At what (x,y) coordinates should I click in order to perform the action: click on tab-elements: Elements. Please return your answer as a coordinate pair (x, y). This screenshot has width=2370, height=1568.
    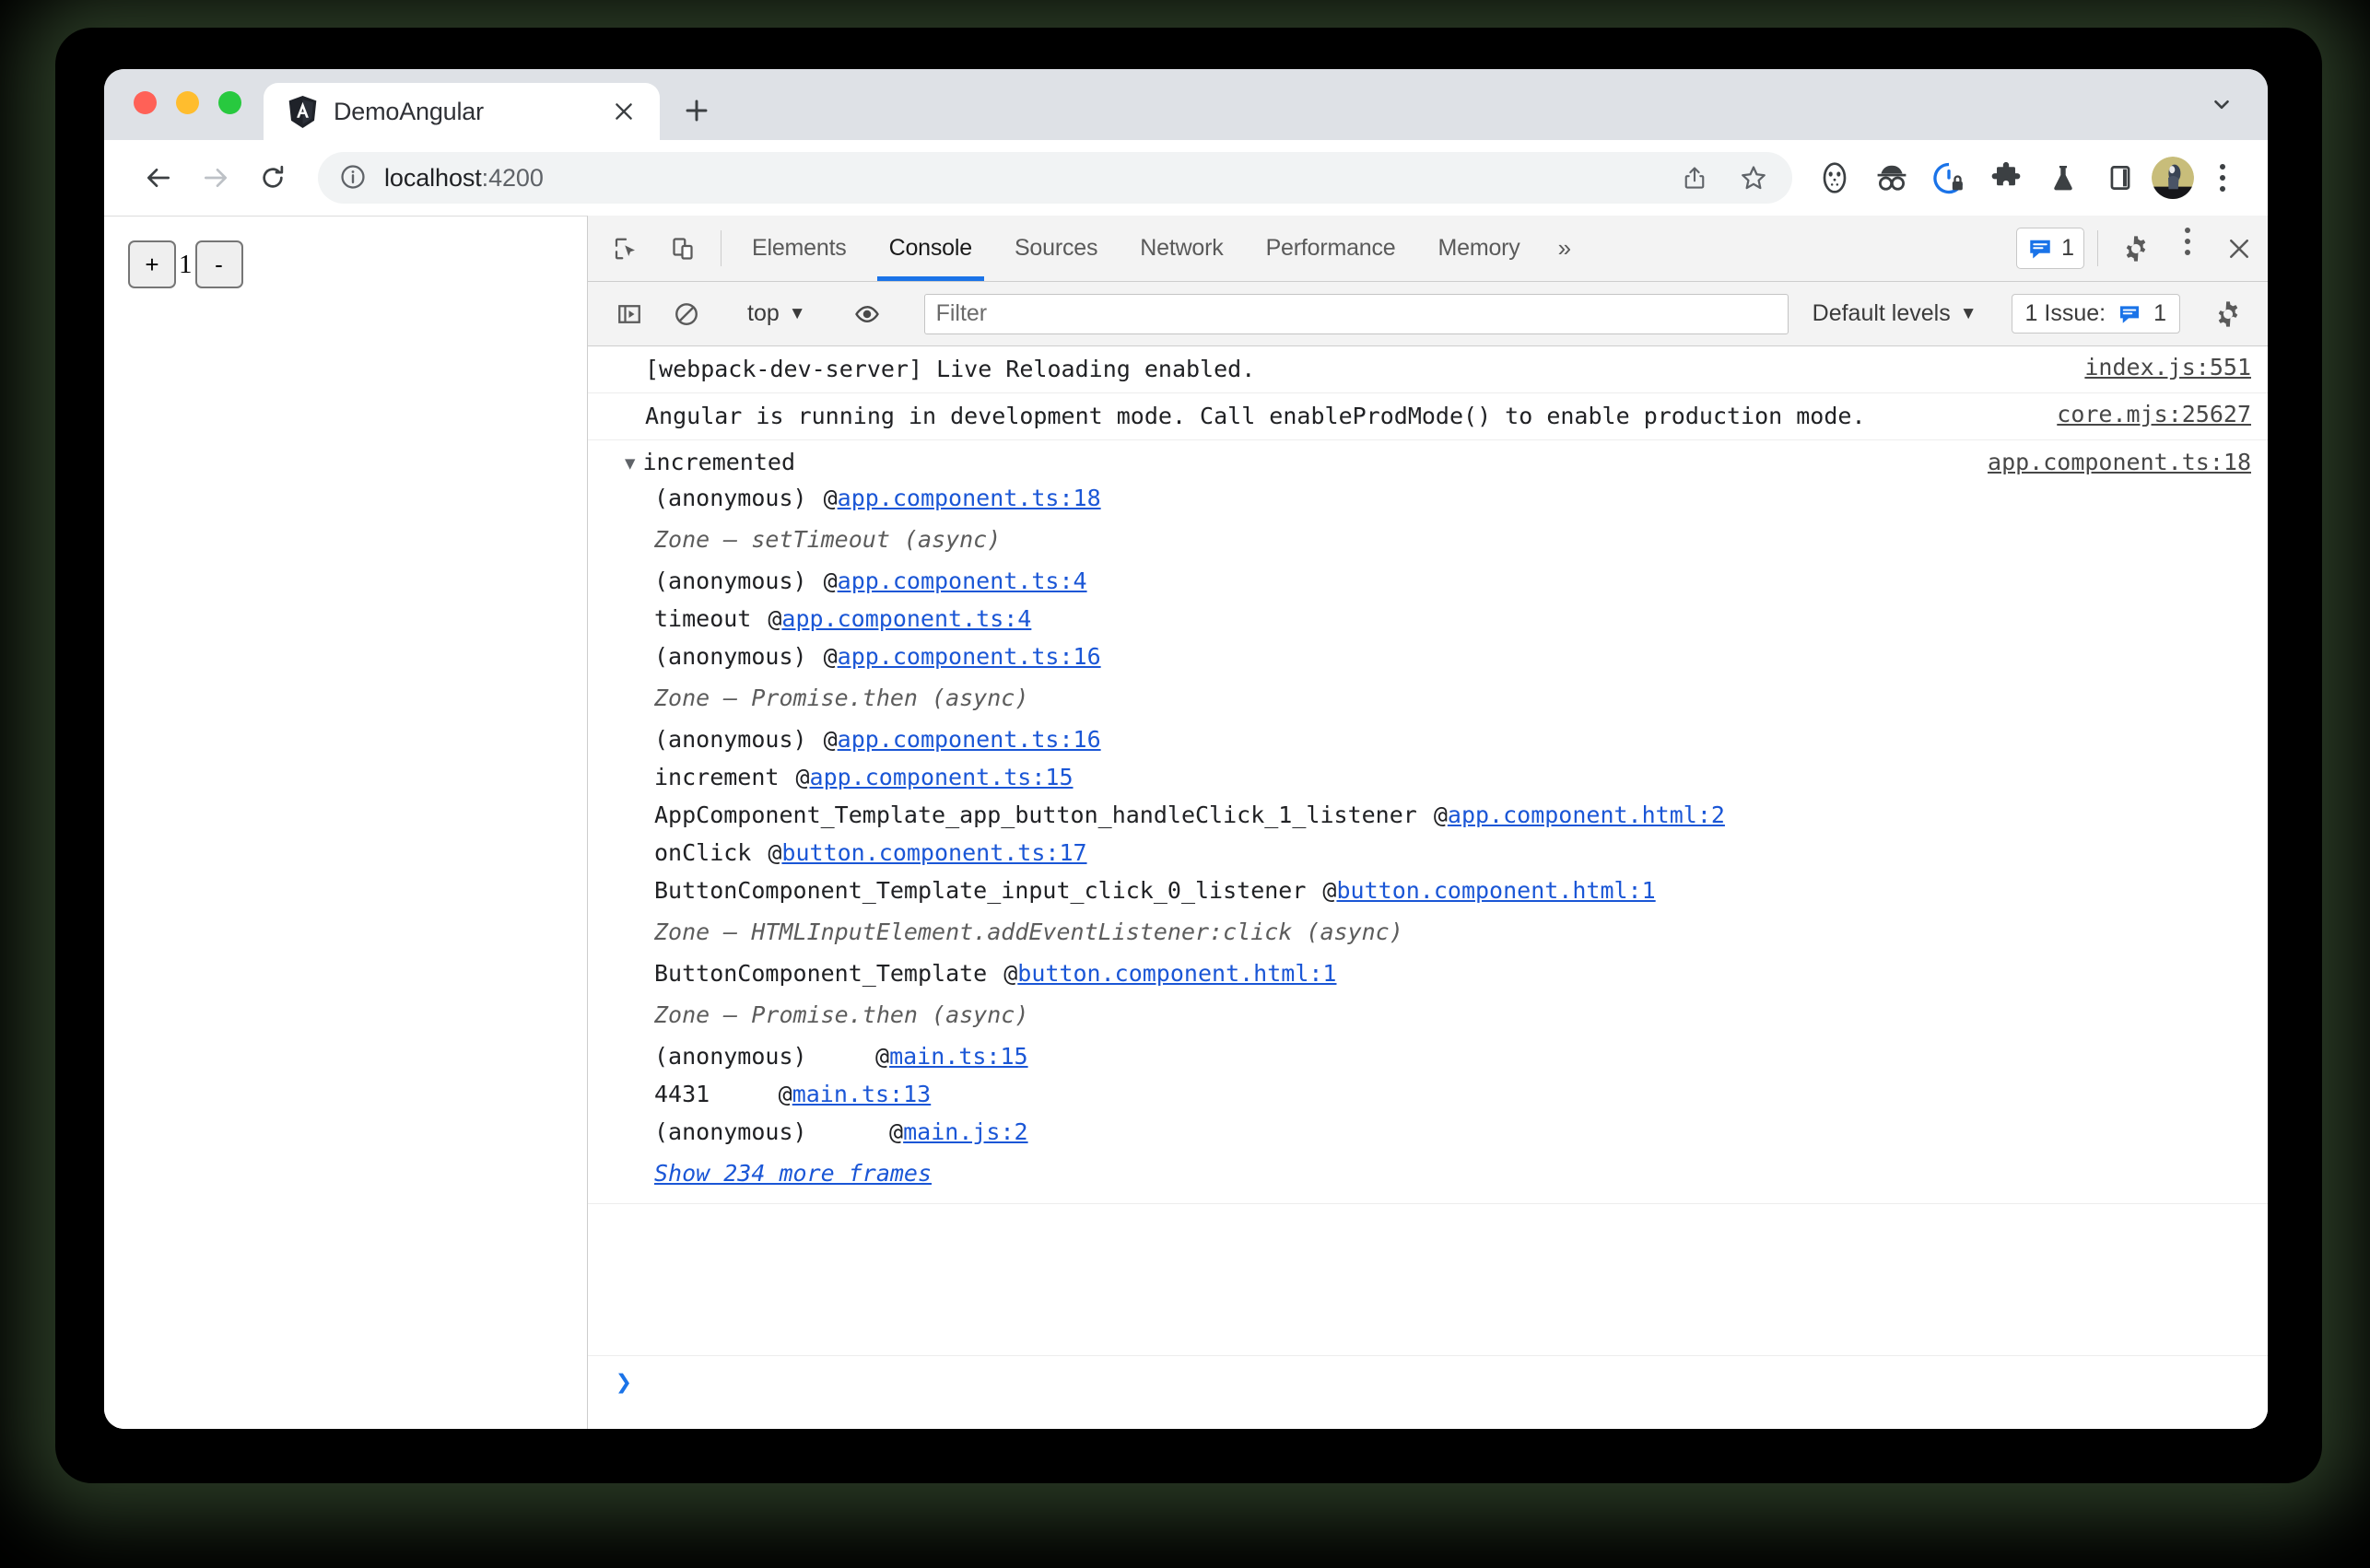
    Looking at the image, I should click on (799, 248).